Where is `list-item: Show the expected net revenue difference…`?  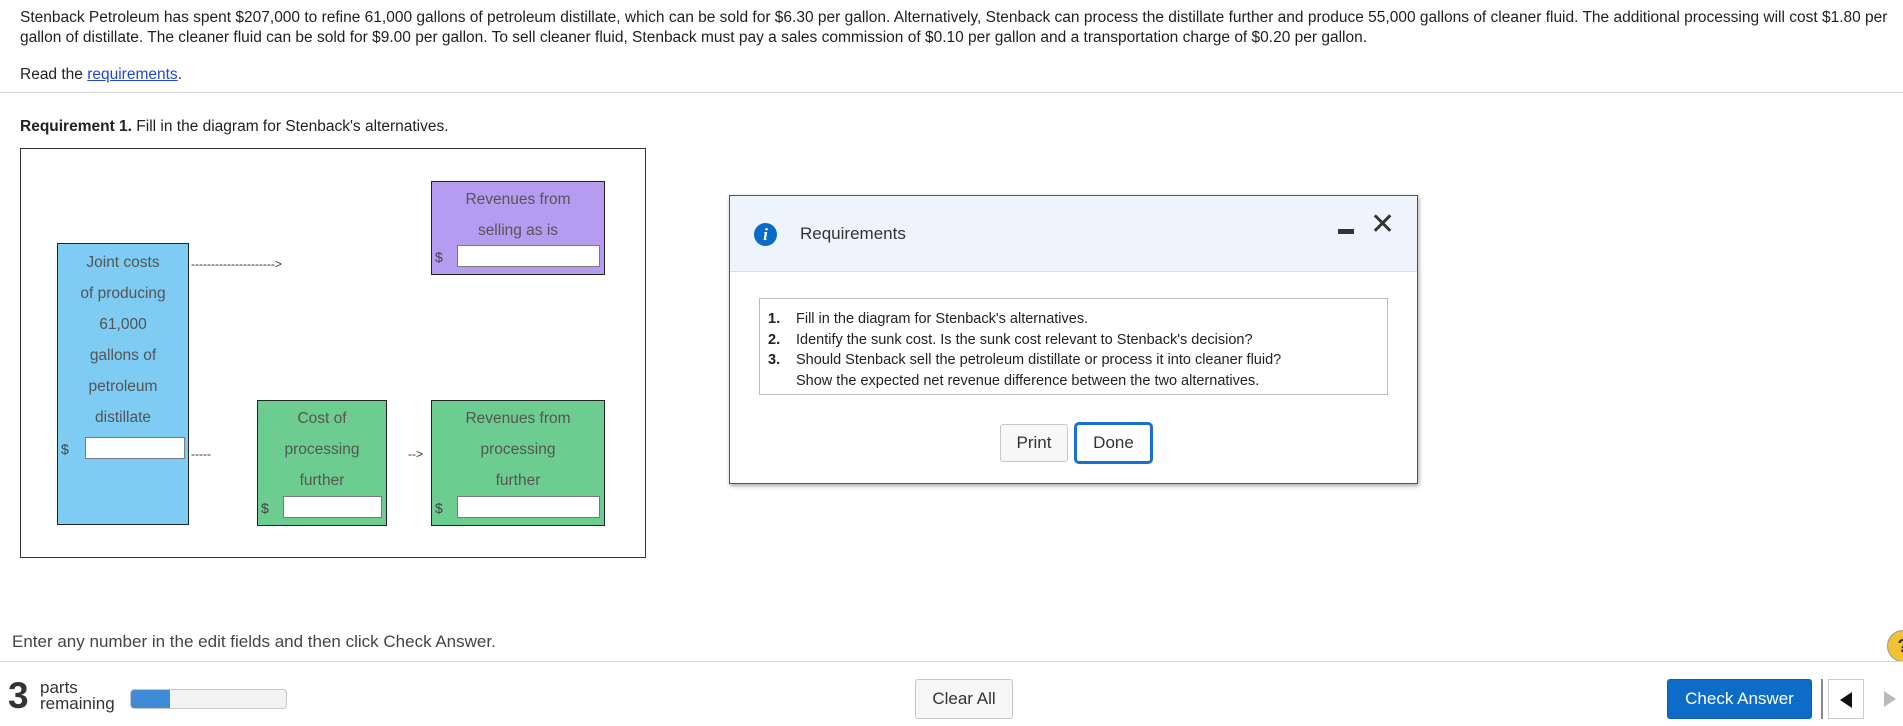
list-item: Show the expected net revenue difference… is located at coordinates (1073, 381).